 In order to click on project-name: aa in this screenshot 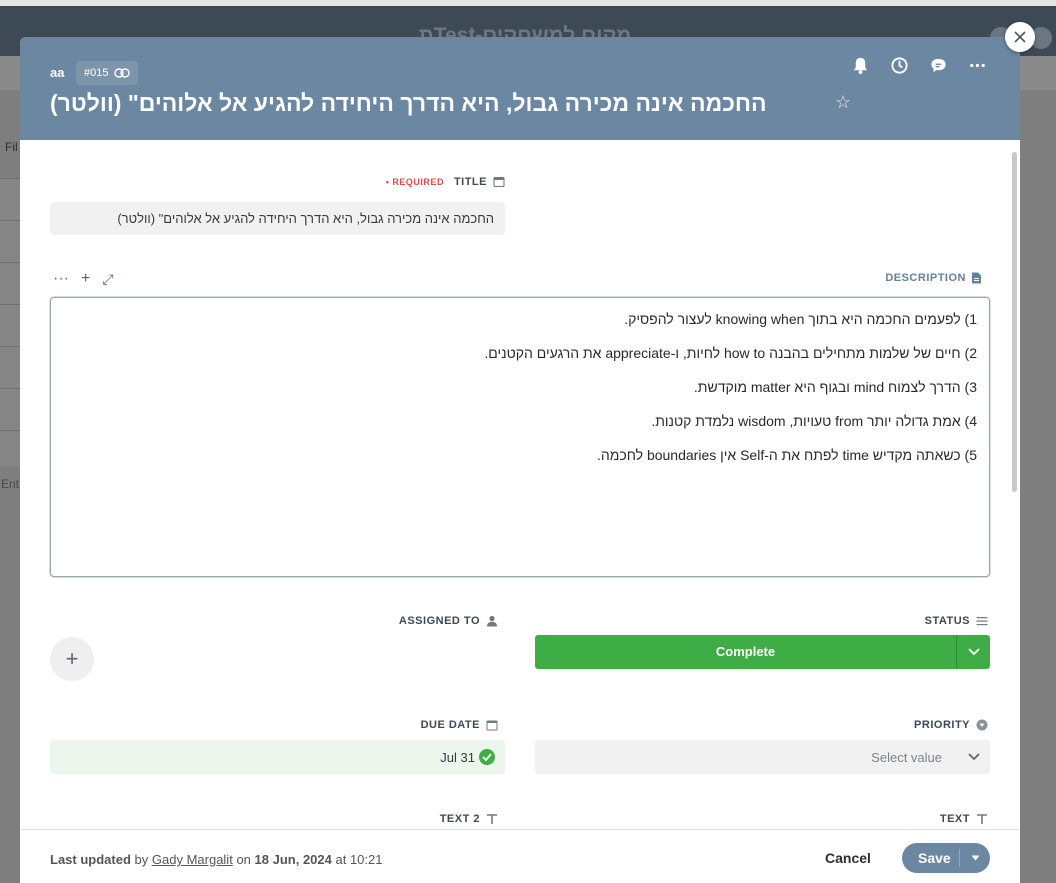, I will do `click(57, 72)`.